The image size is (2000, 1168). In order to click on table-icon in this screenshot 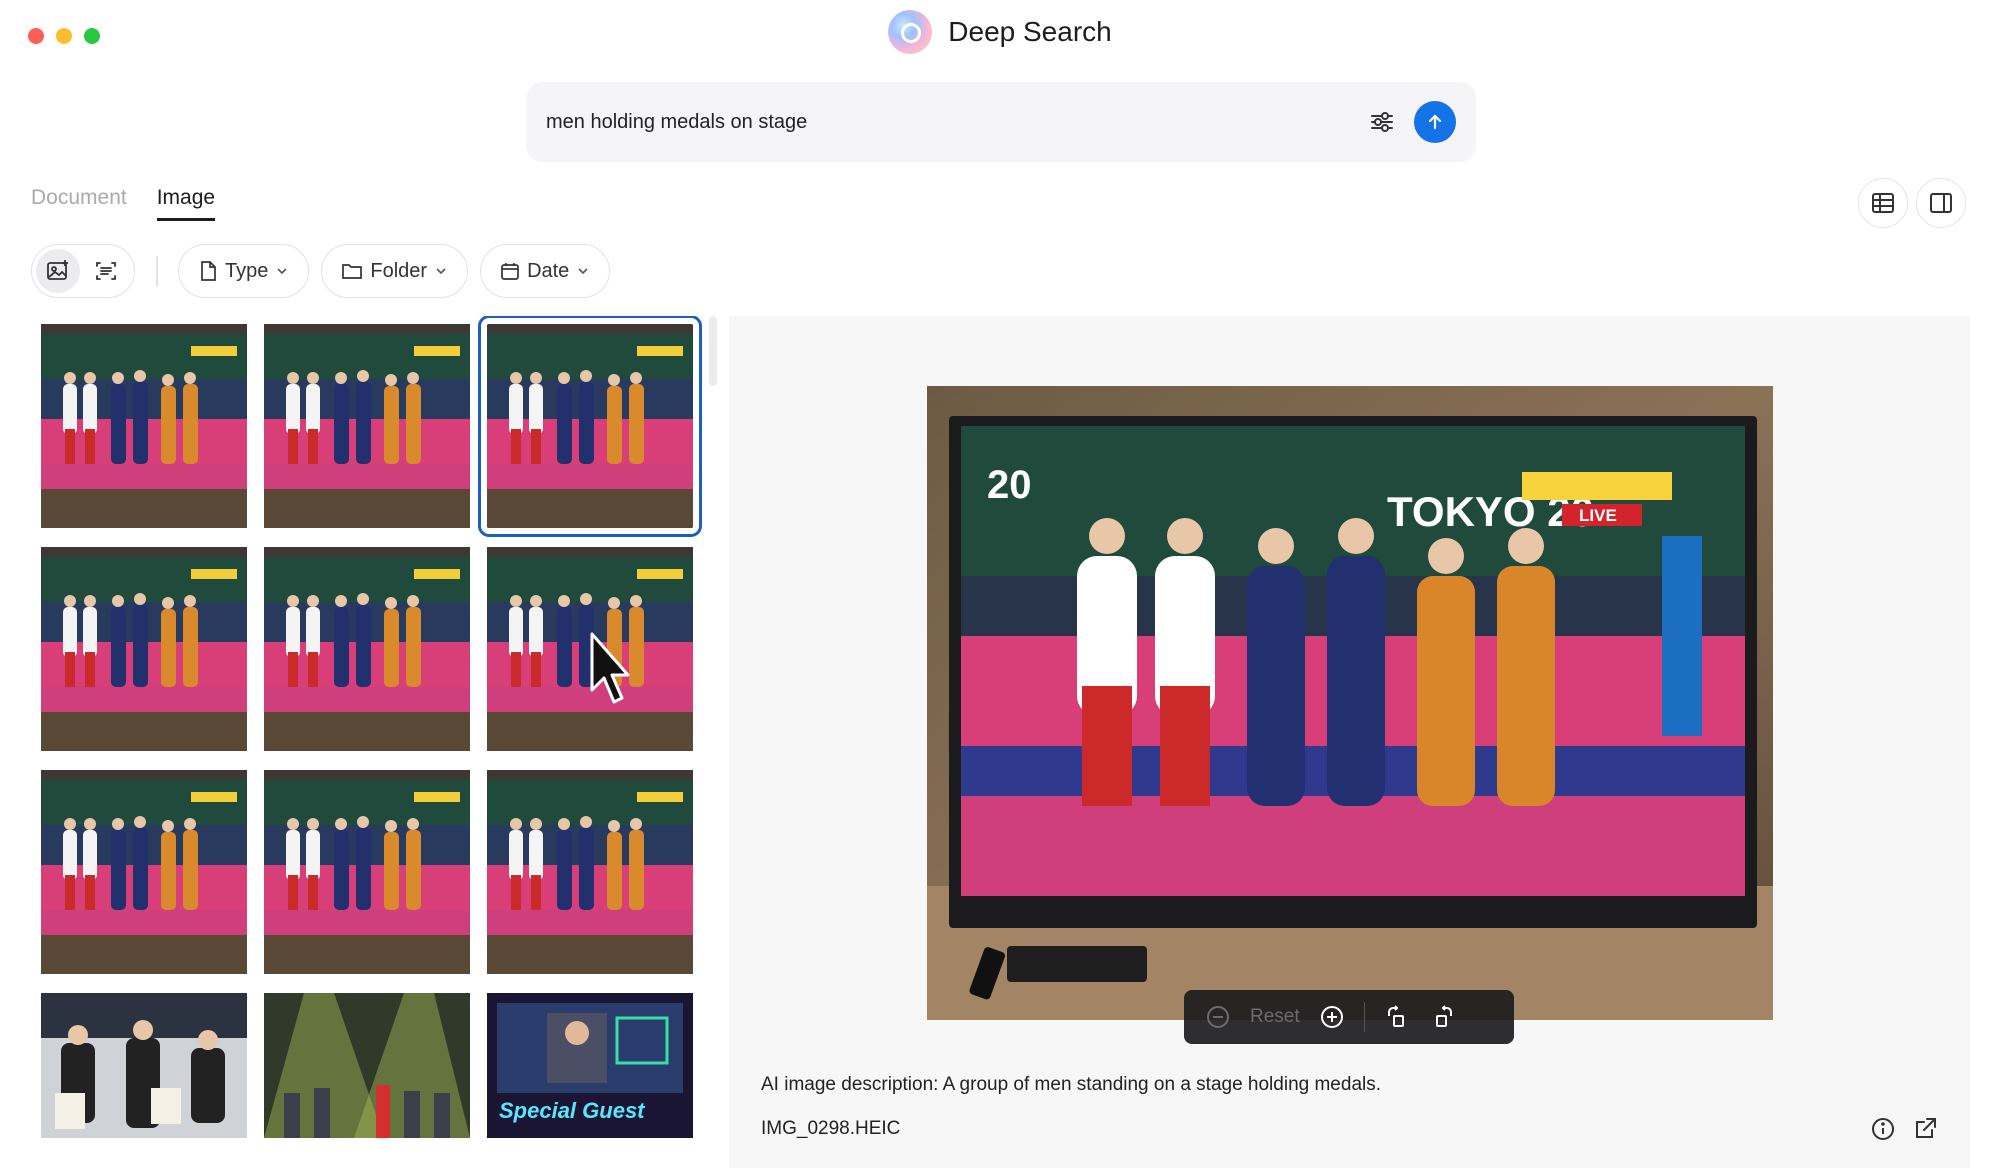, I will do `click(1883, 203)`.